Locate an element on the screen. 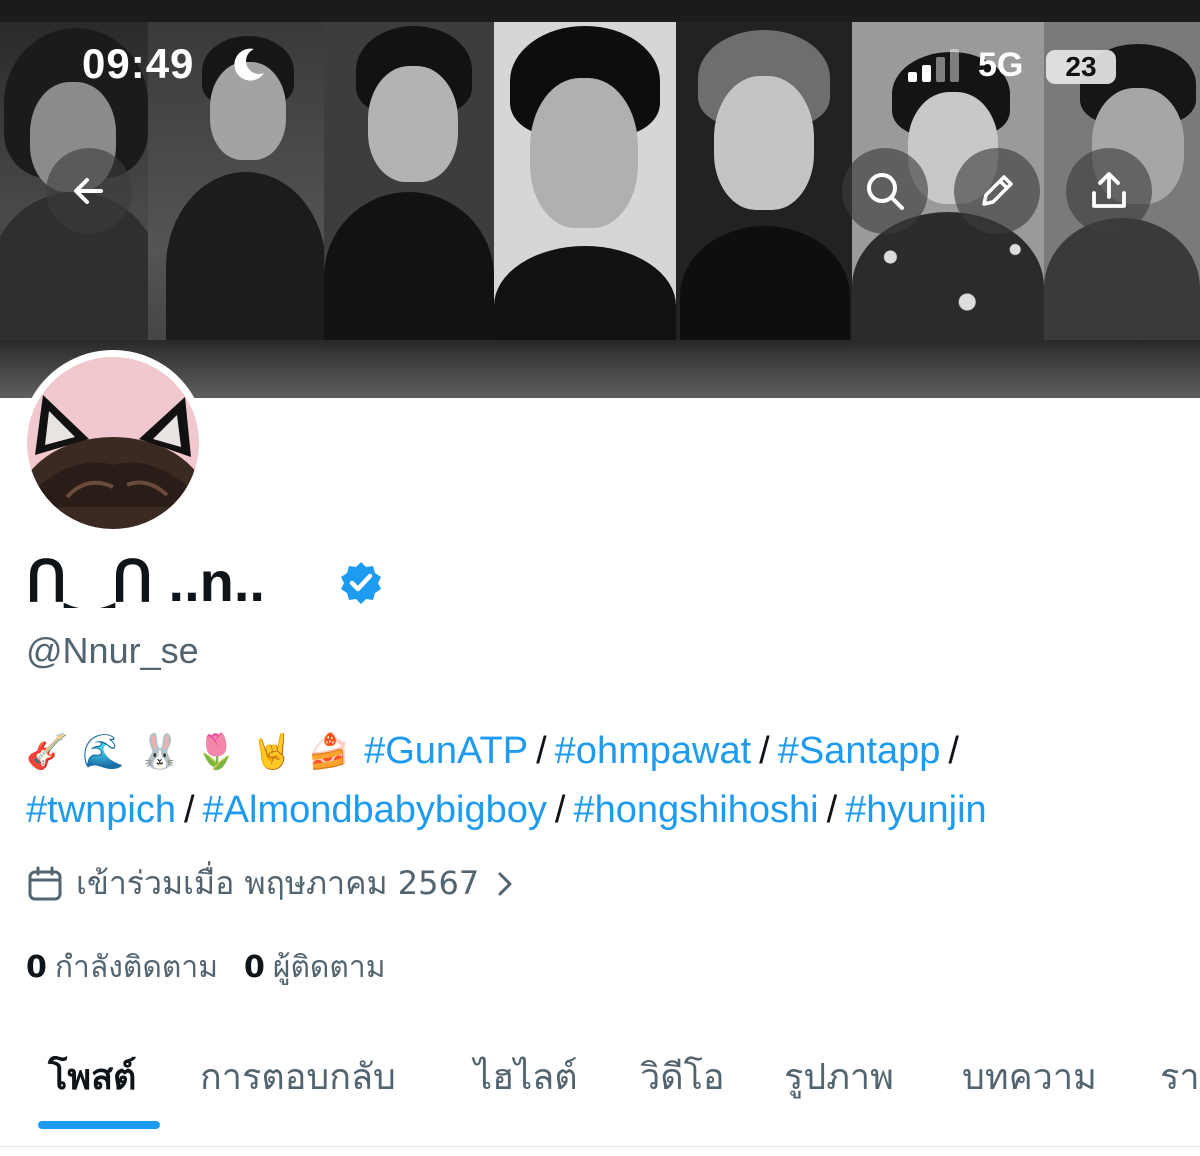  avatar-image is located at coordinates (113, 443).